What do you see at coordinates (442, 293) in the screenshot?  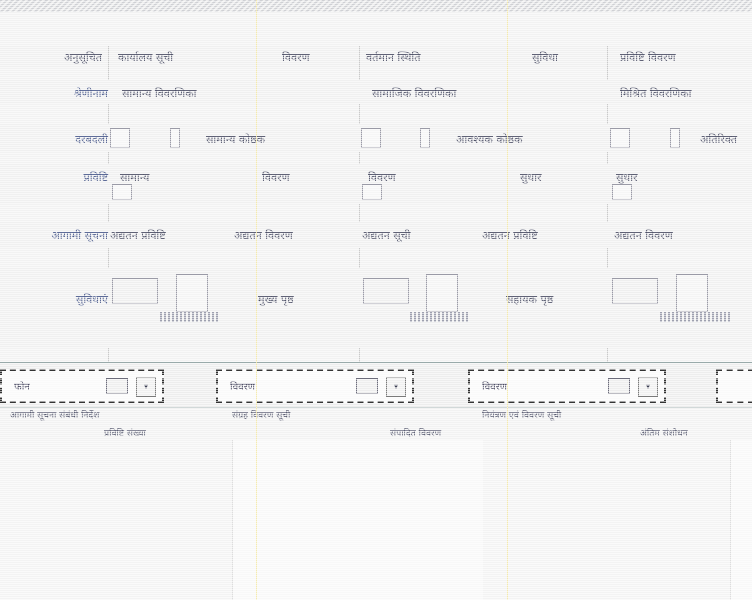 I see `preview-2-thumb` at bounding box center [442, 293].